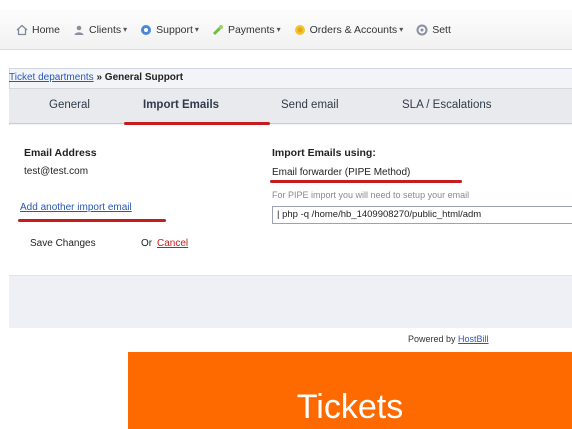 Image resolution: width=572 pixels, height=429 pixels. Describe the element at coordinates (251, 29) in the screenshot. I see `nav-payments-label: Payments` at that location.